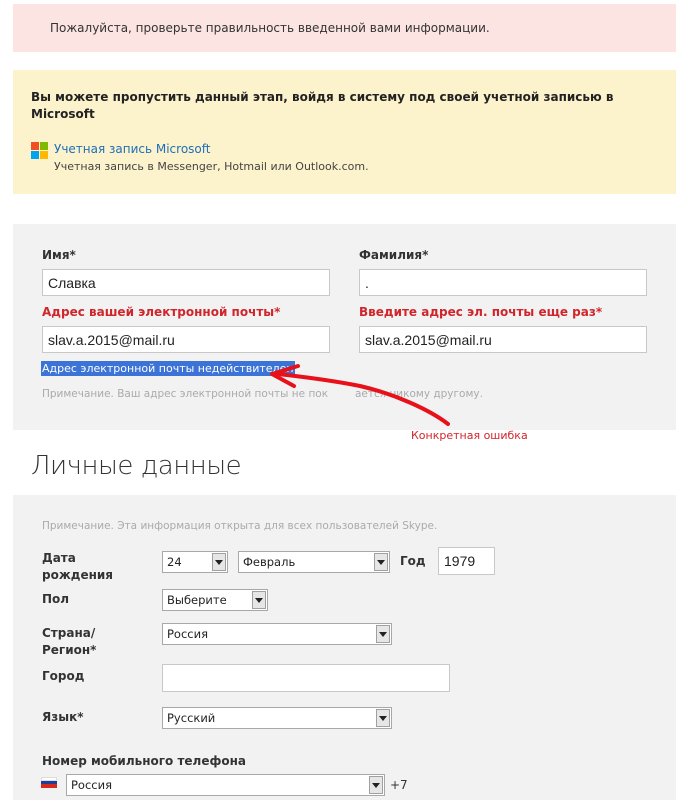 This screenshot has width=686, height=800. Describe the element at coordinates (63, 717) in the screenshot. I see `language-label: Язык*` at that location.